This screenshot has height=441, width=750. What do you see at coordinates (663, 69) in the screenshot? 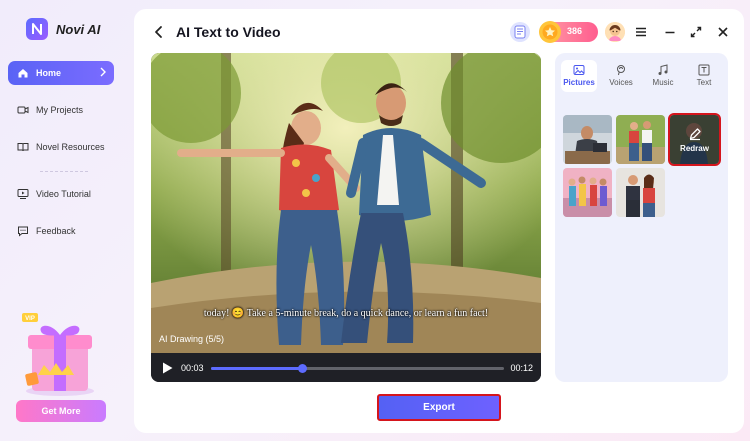
I see `music-icon` at bounding box center [663, 69].